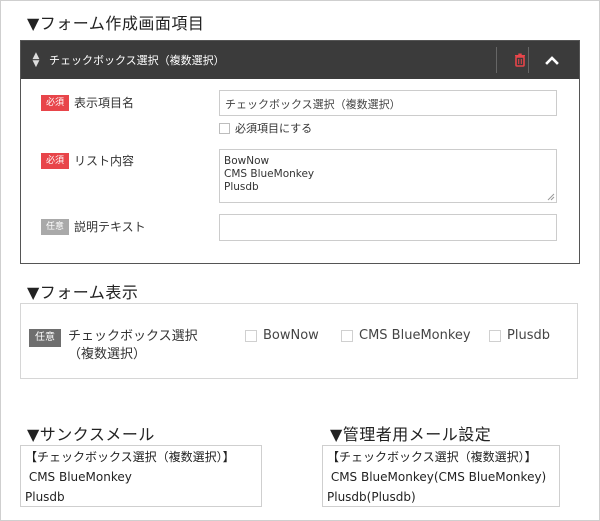  Describe the element at coordinates (274, 128) in the screenshot. I see `required-checkbox-label: 必須項目にする` at that location.